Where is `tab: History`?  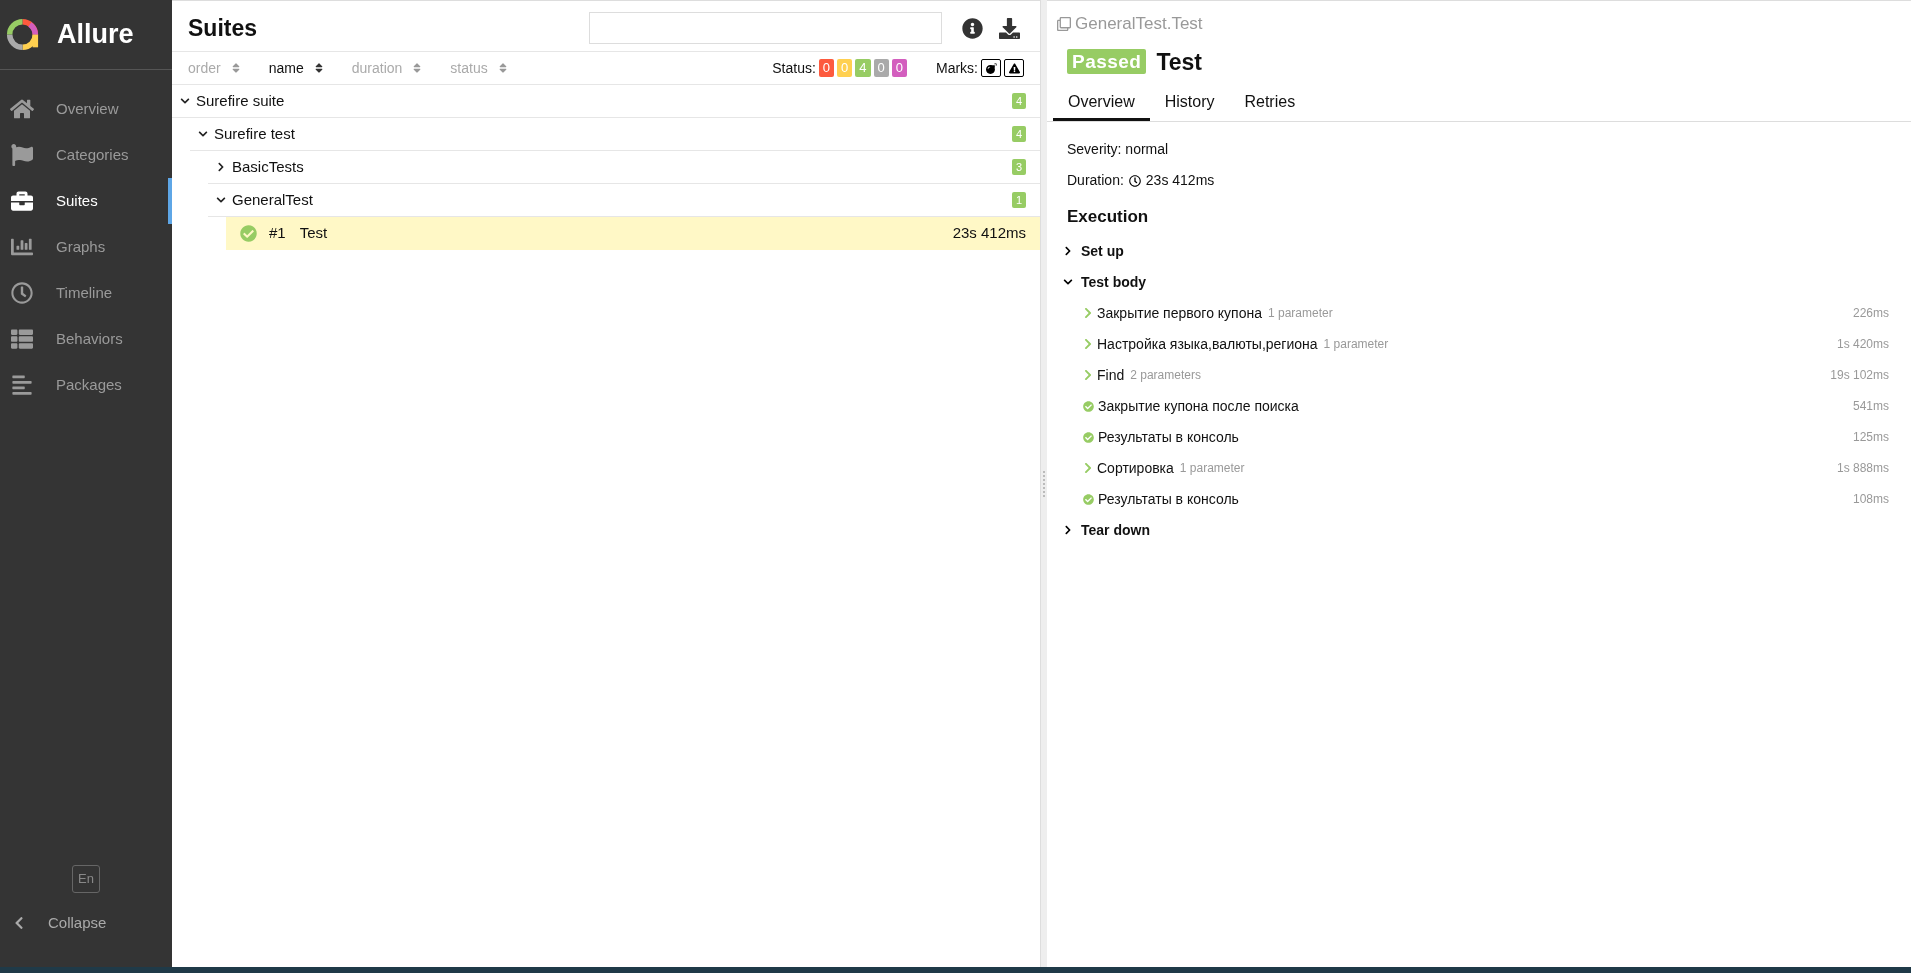 tab: History is located at coordinates (1189, 103).